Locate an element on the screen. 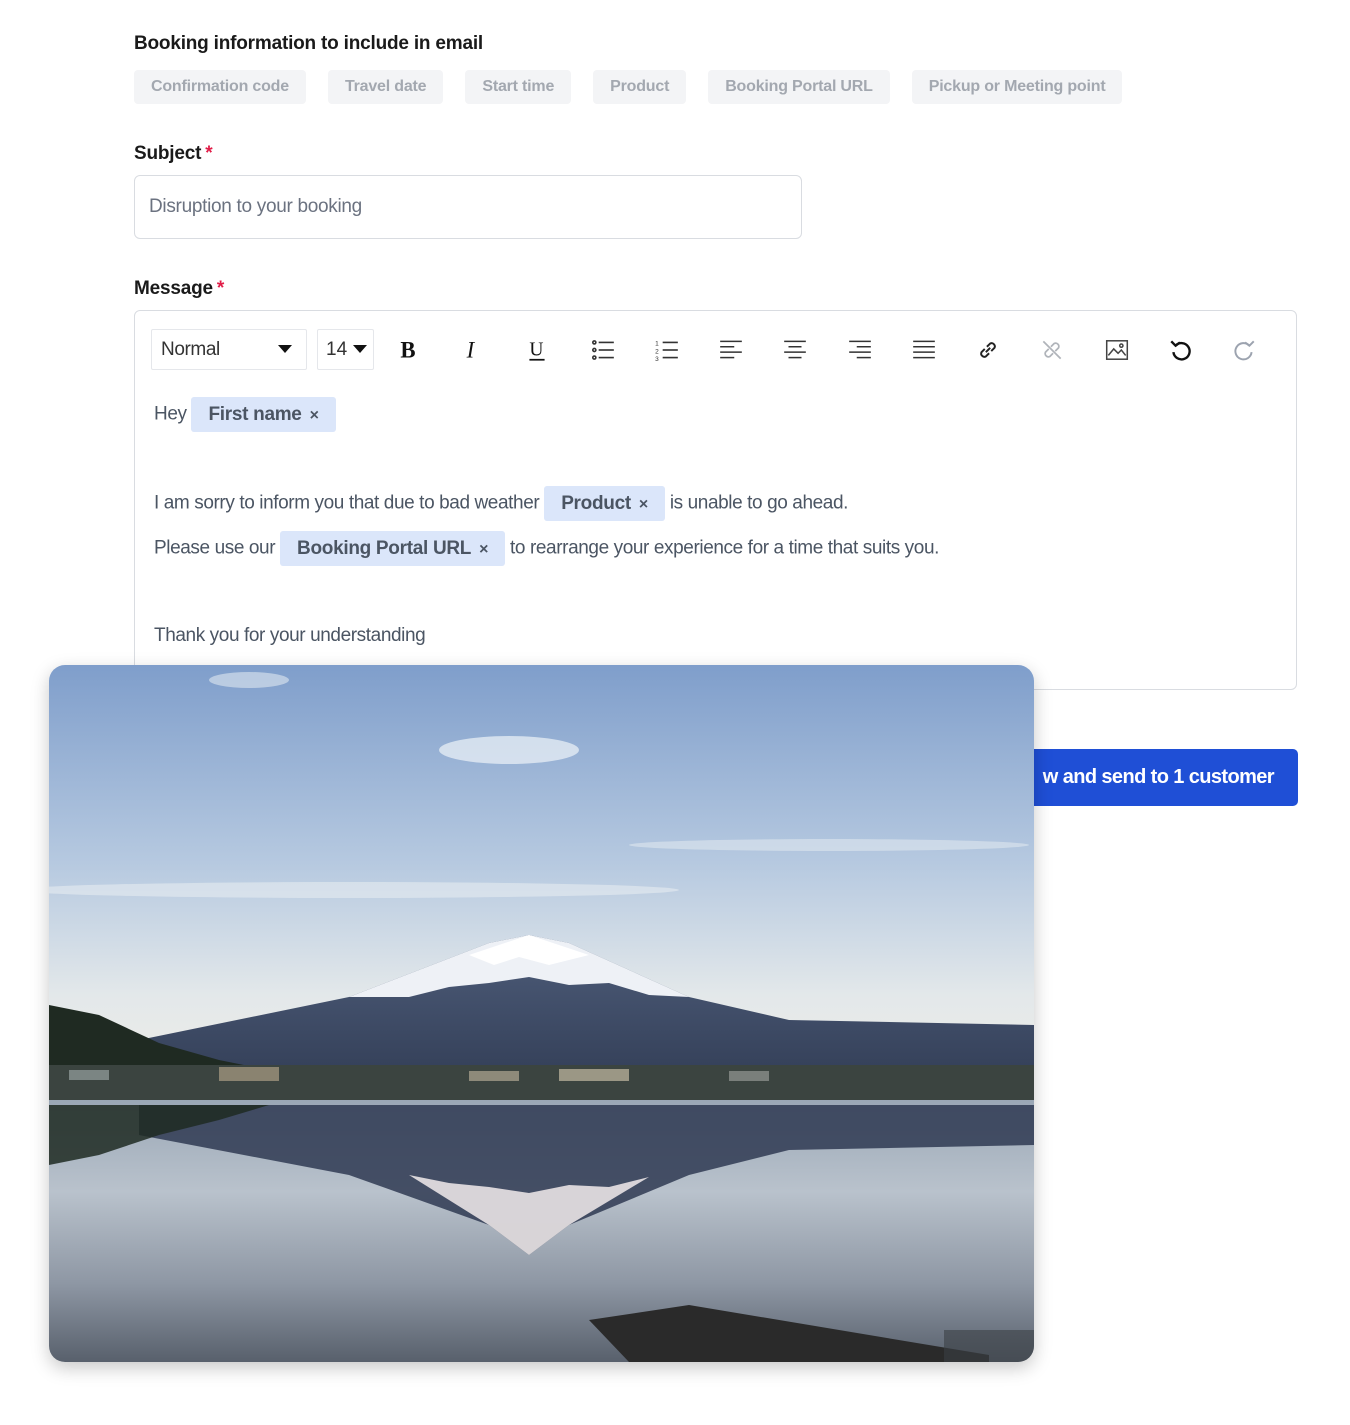  send-button-label: w and send to 1 customer is located at coordinates (1158, 777).